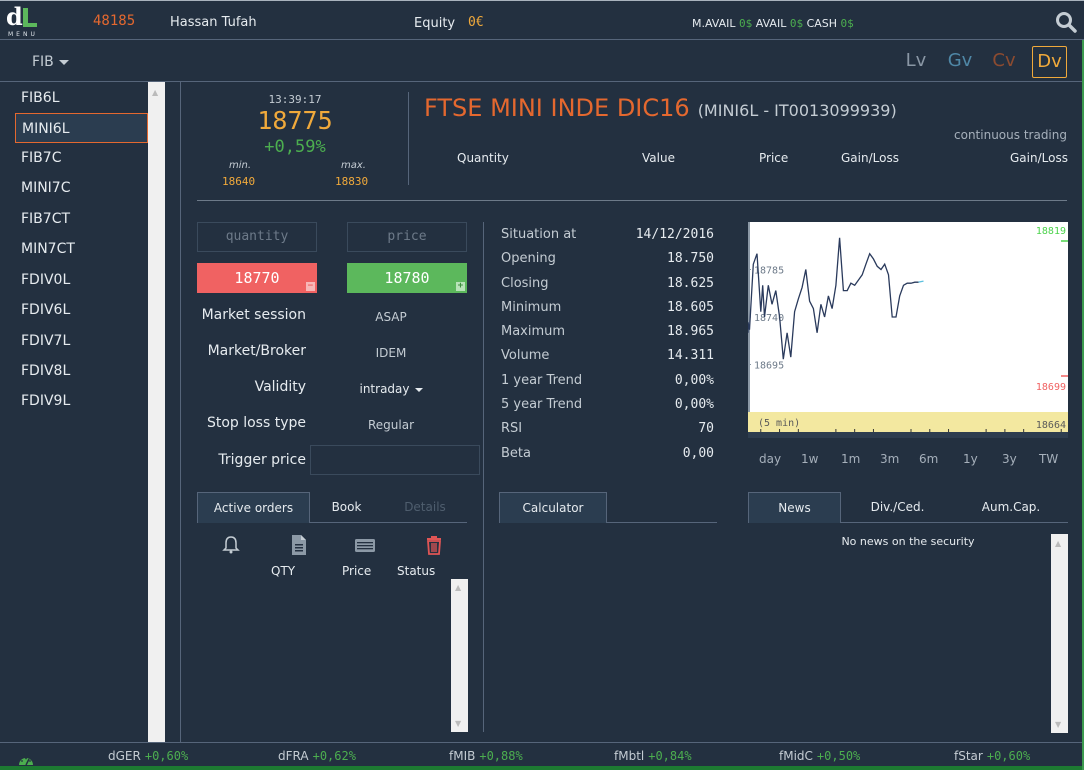 Image resolution: width=1084 pixels, height=770 pixels. What do you see at coordinates (525, 355) in the screenshot?
I see `stat-label: Volume` at bounding box center [525, 355].